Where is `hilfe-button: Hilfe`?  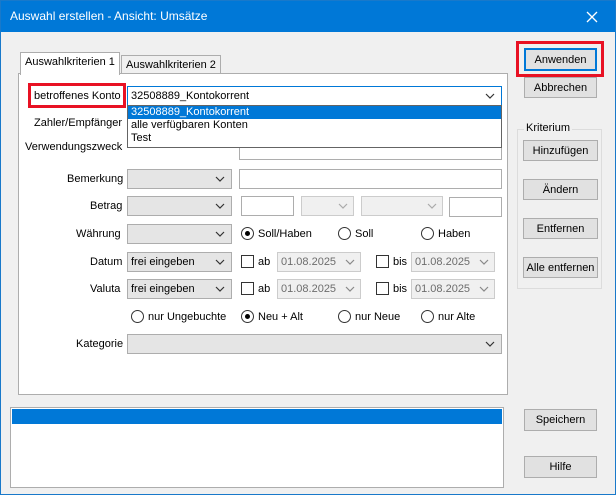
hilfe-button: Hilfe is located at coordinates (560, 467).